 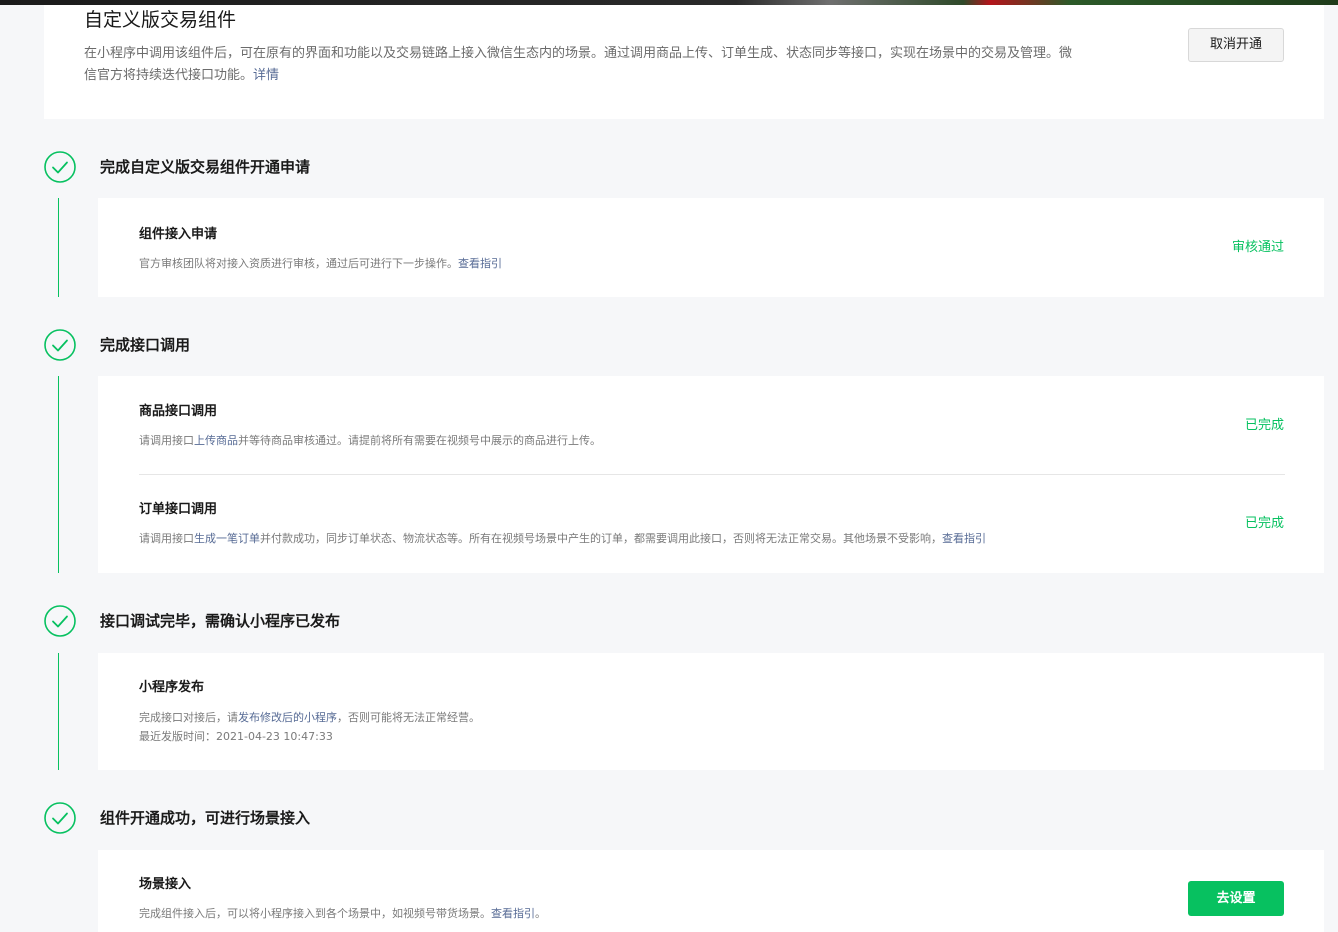 I want to click on item-title: 商品接口调用, so click(x=178, y=411).